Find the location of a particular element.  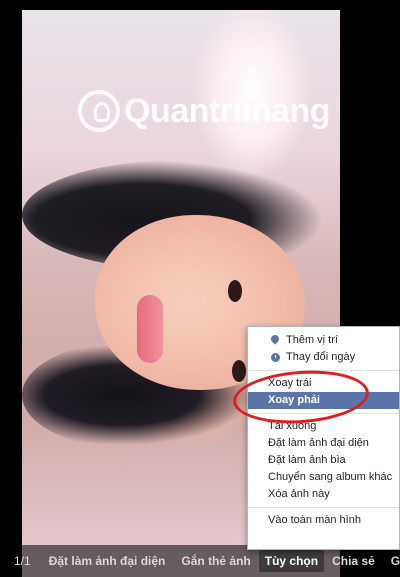

menu-item-move-to-album: Chuyển sang album khác is located at coordinates (323, 477).